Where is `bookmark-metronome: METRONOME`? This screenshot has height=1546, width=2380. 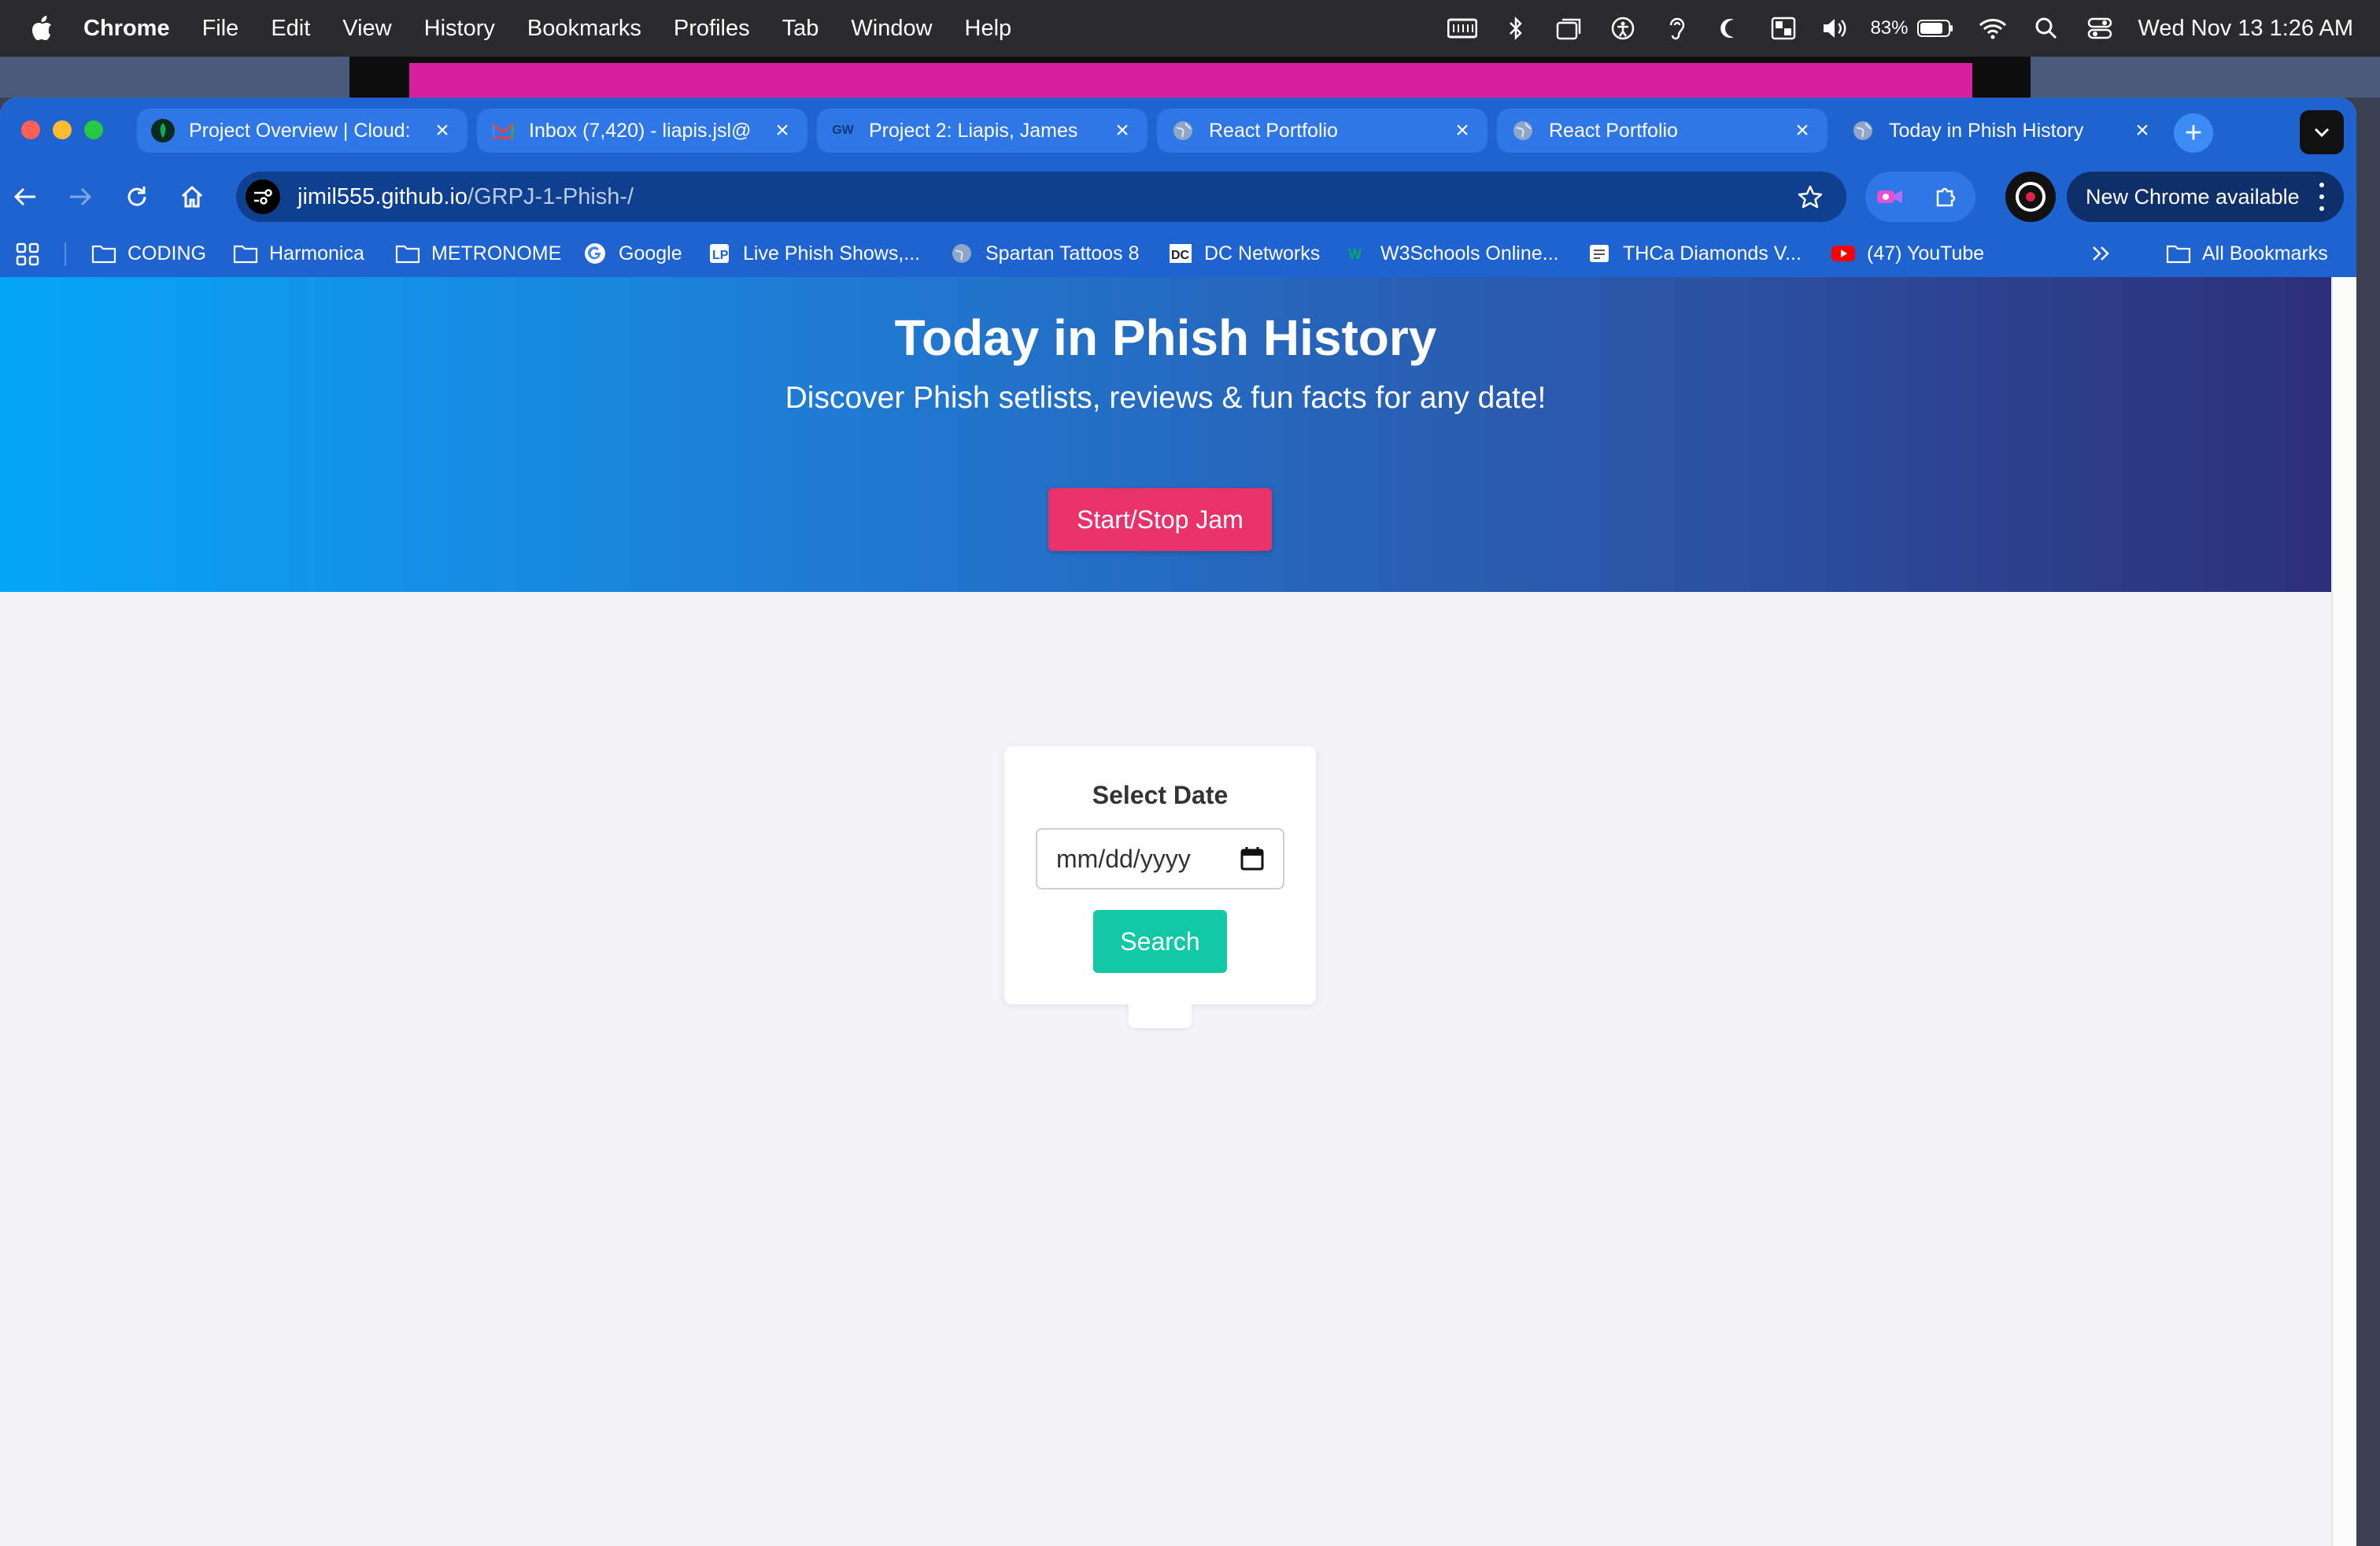
bookmark-metronome: METRONOME is located at coordinates (478, 254).